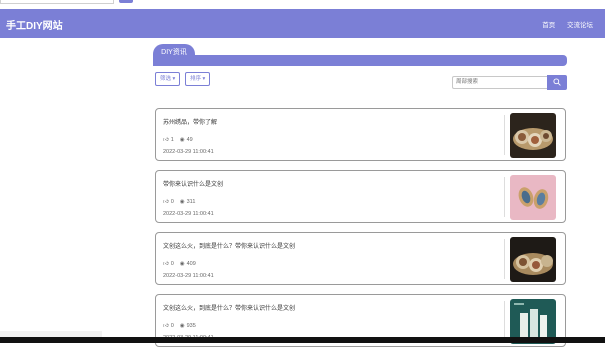  I want to click on search-icon, so click(557, 82).